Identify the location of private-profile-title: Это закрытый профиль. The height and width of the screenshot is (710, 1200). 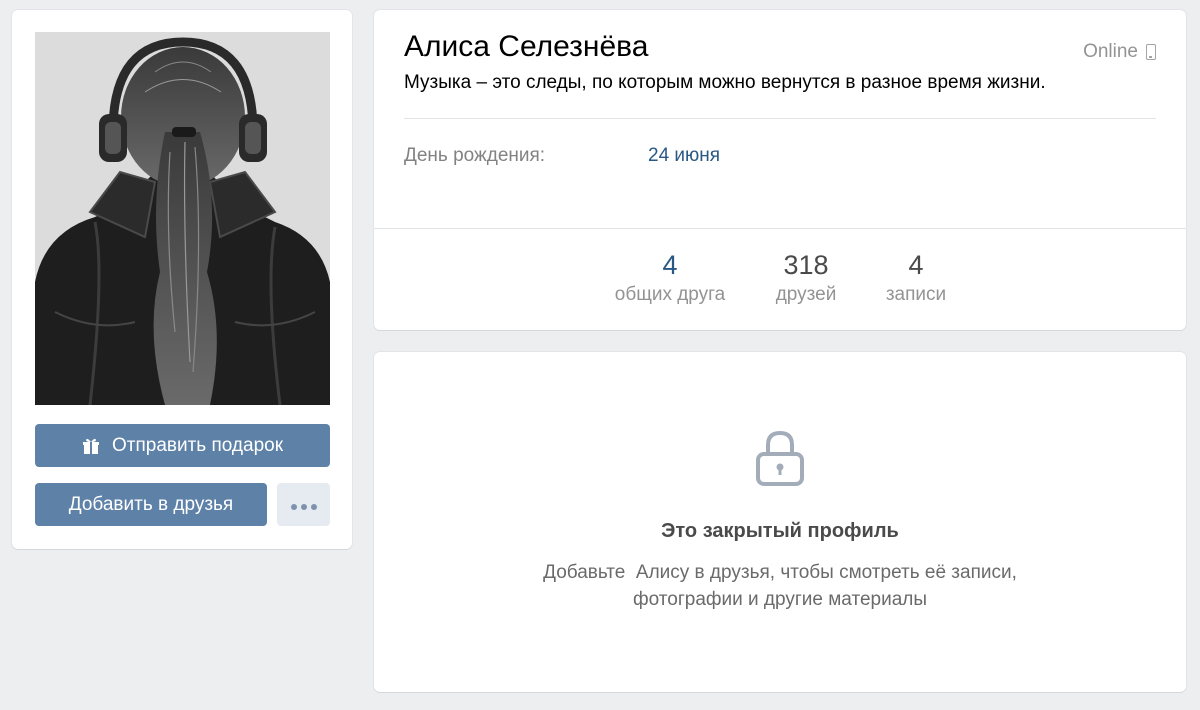
(780, 531).